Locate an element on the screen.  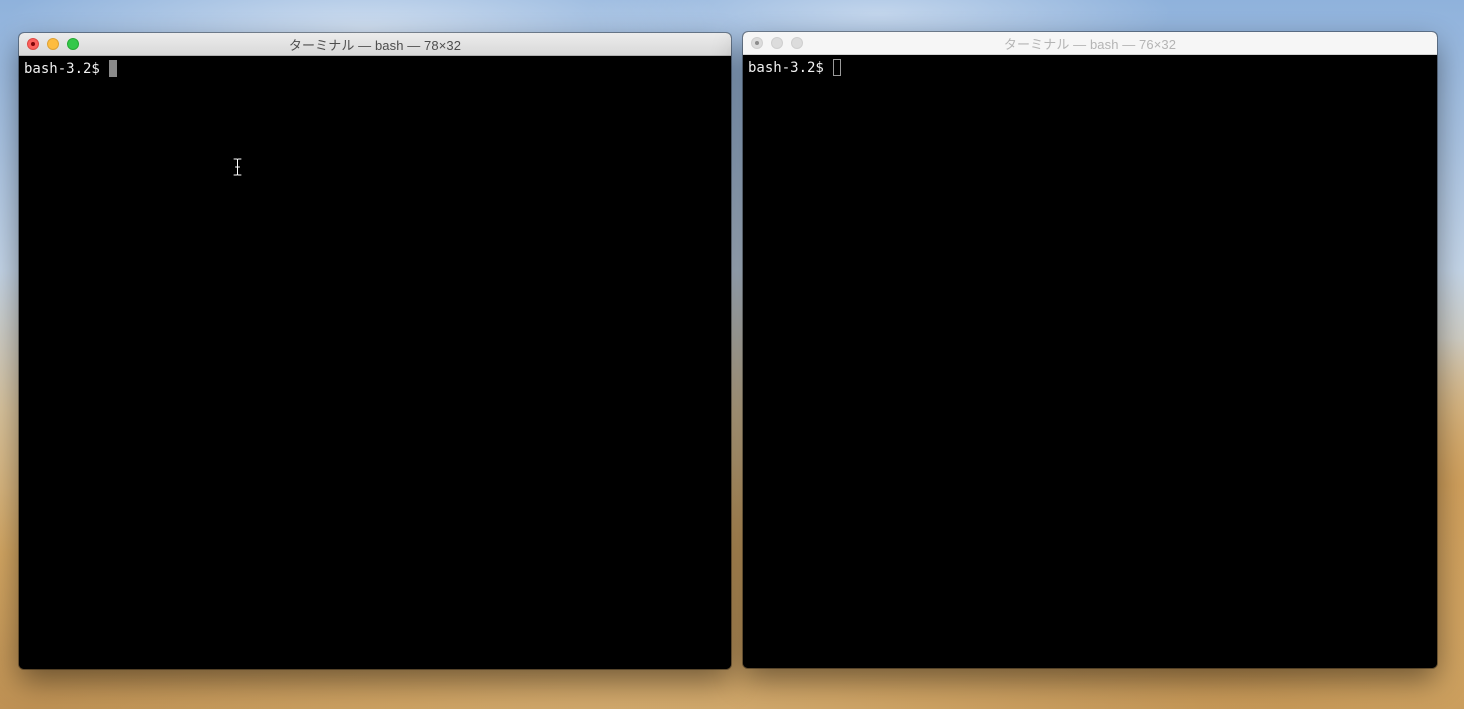
window-titlebar: ターミナル — bash — 76×32 is located at coordinates (1090, 43).